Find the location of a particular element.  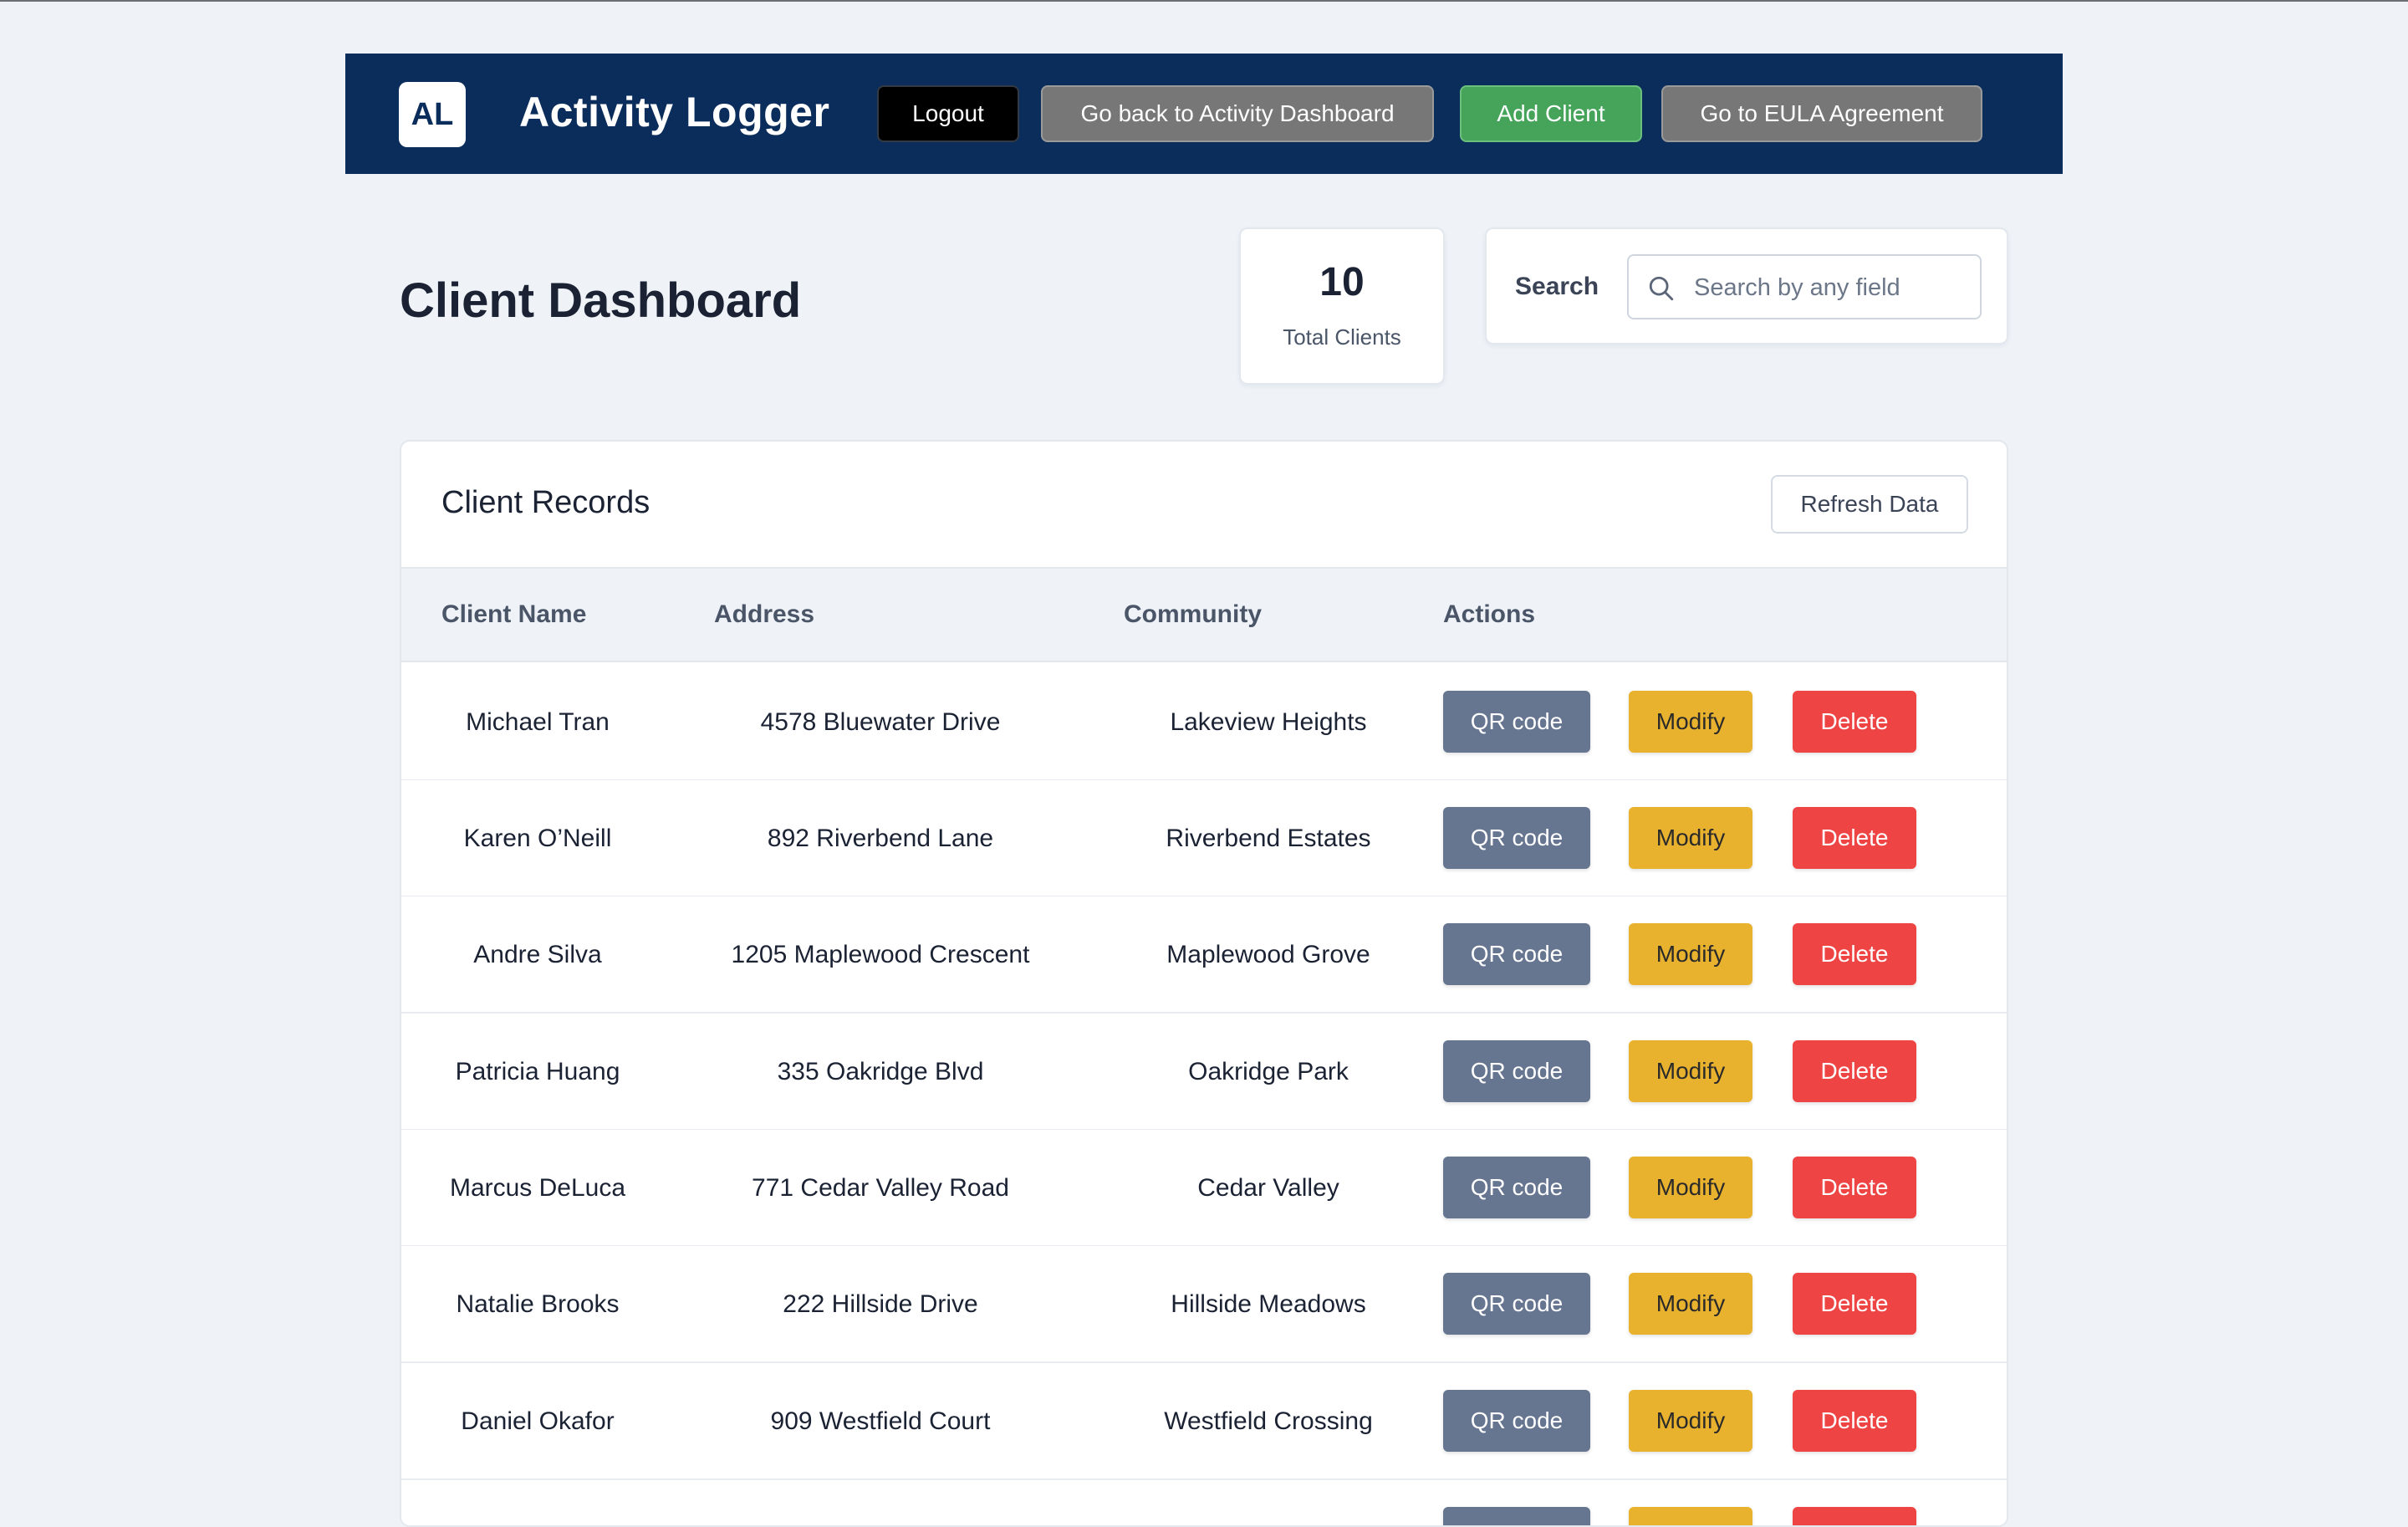

community-cell: Riverbend Estates is located at coordinates (1268, 839).